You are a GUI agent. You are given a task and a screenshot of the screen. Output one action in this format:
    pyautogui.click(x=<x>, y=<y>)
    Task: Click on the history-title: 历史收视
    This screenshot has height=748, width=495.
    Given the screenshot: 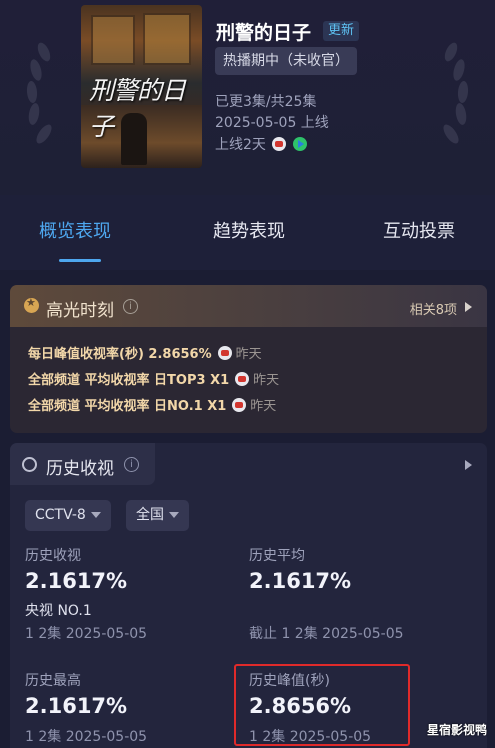 What is the action you would take?
    pyautogui.click(x=80, y=469)
    